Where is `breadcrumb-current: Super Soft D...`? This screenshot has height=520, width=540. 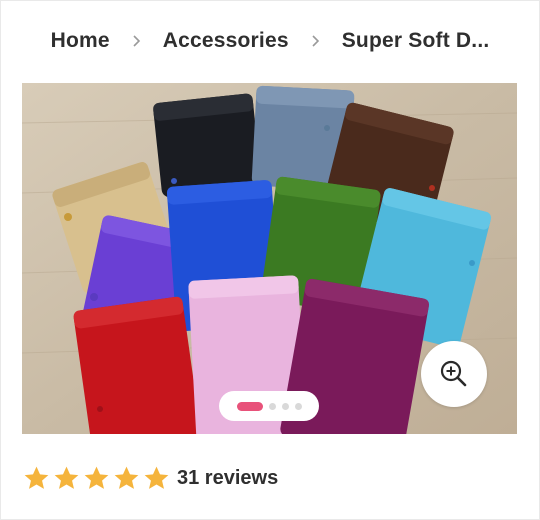
breadcrumb-current: Super Soft D... is located at coordinates (415, 40).